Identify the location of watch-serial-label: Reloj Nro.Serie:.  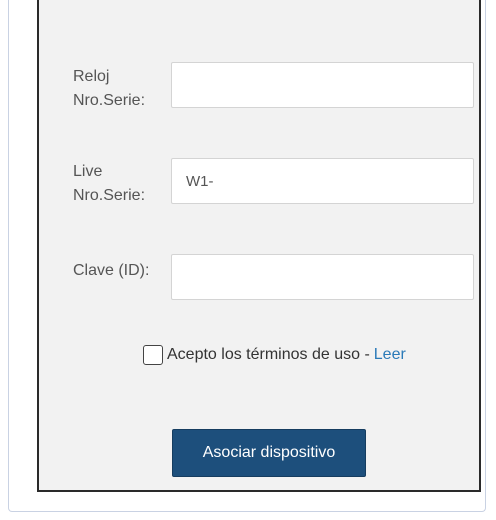
(109, 88).